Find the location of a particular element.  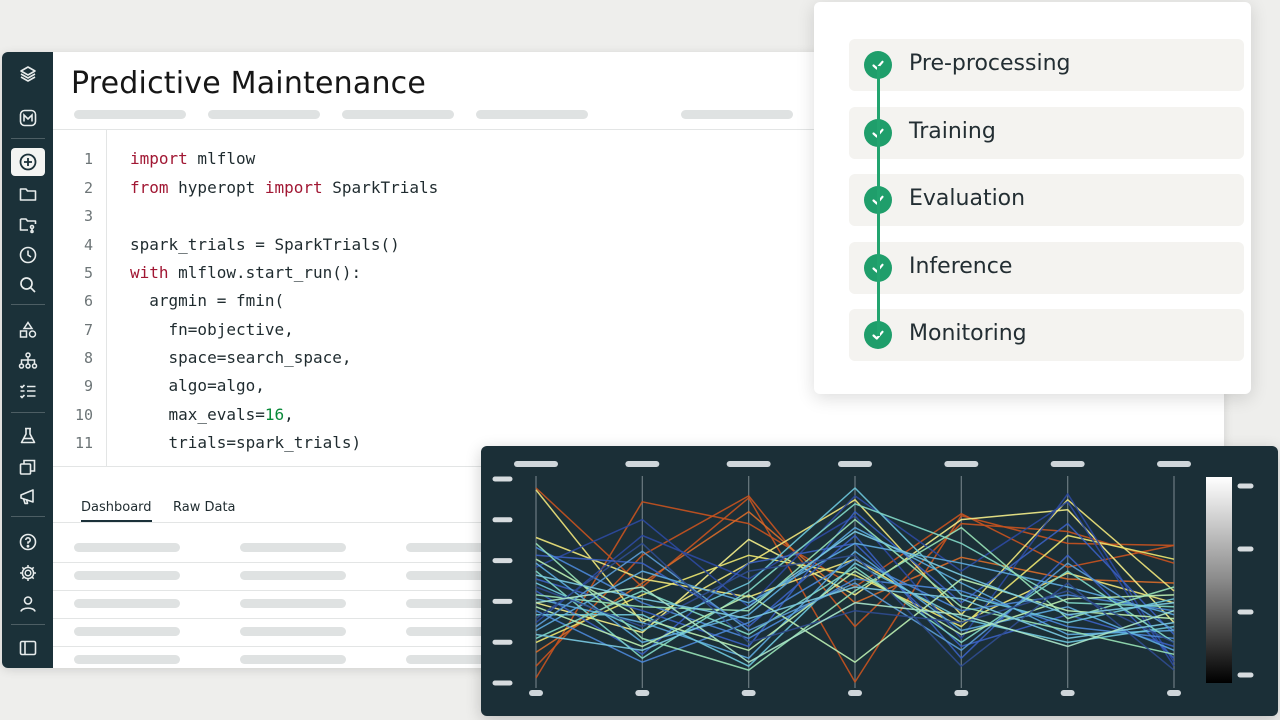

code-line: trials=spark_trials) is located at coordinates (246, 442).